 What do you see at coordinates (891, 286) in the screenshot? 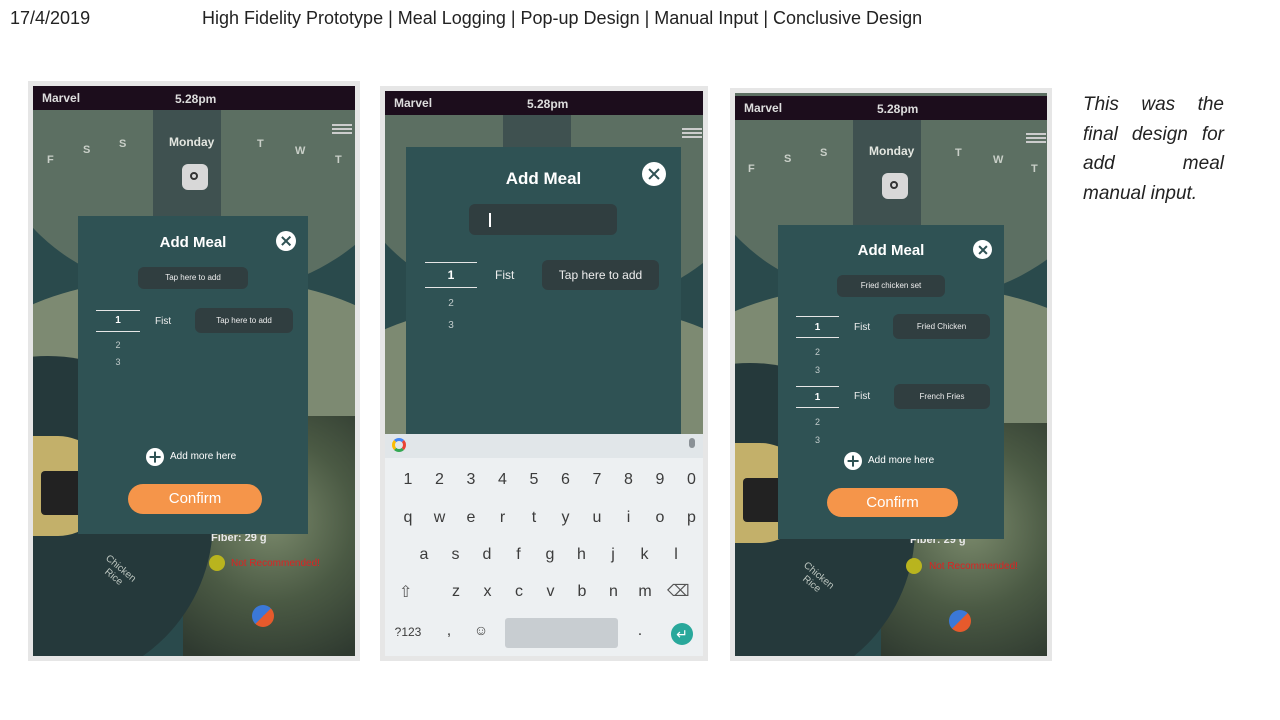
I see `meal-name-input: Fried chicken set` at bounding box center [891, 286].